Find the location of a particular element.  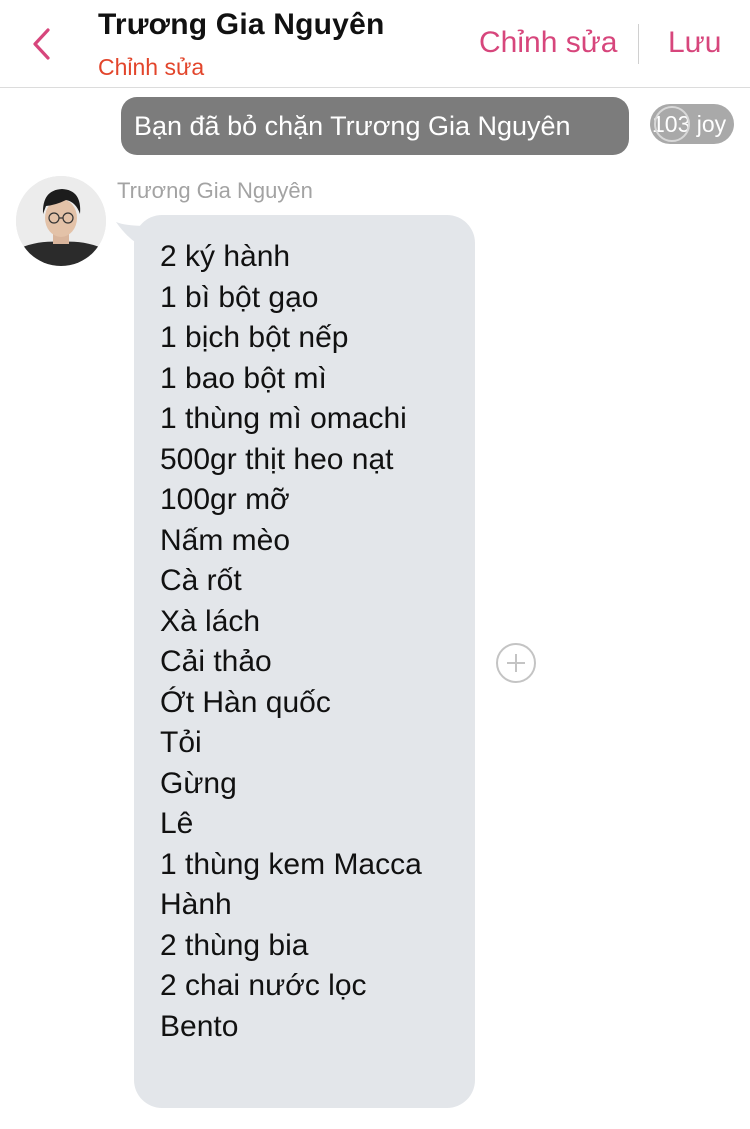

list-item: Lê is located at coordinates (177, 823).